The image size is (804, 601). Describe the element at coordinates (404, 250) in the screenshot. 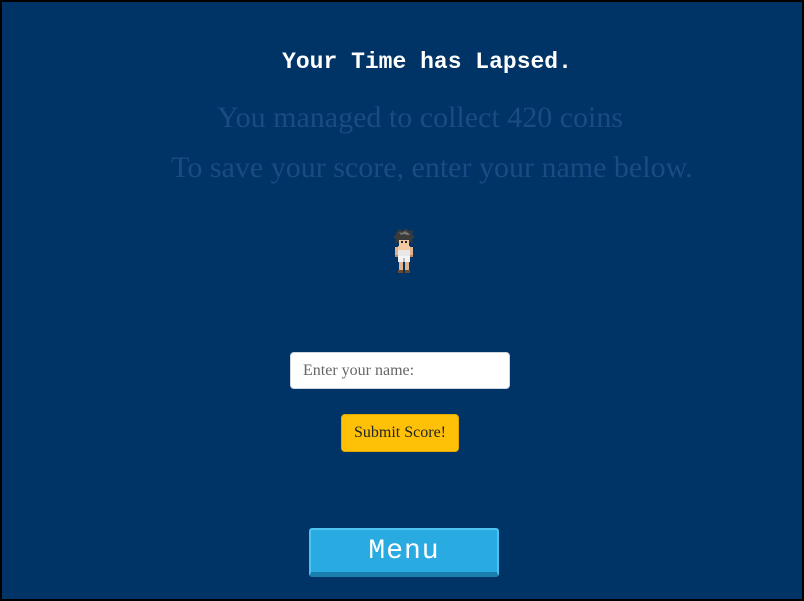

I see `character-sprite-icon` at that location.